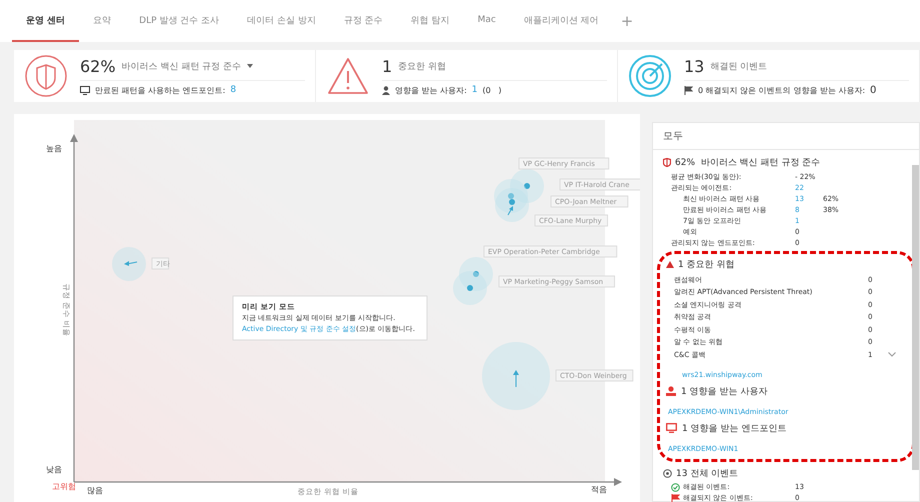 The height and width of the screenshot is (502, 920). What do you see at coordinates (786, 136) in the screenshot?
I see `panel-title: 모두` at bounding box center [786, 136].